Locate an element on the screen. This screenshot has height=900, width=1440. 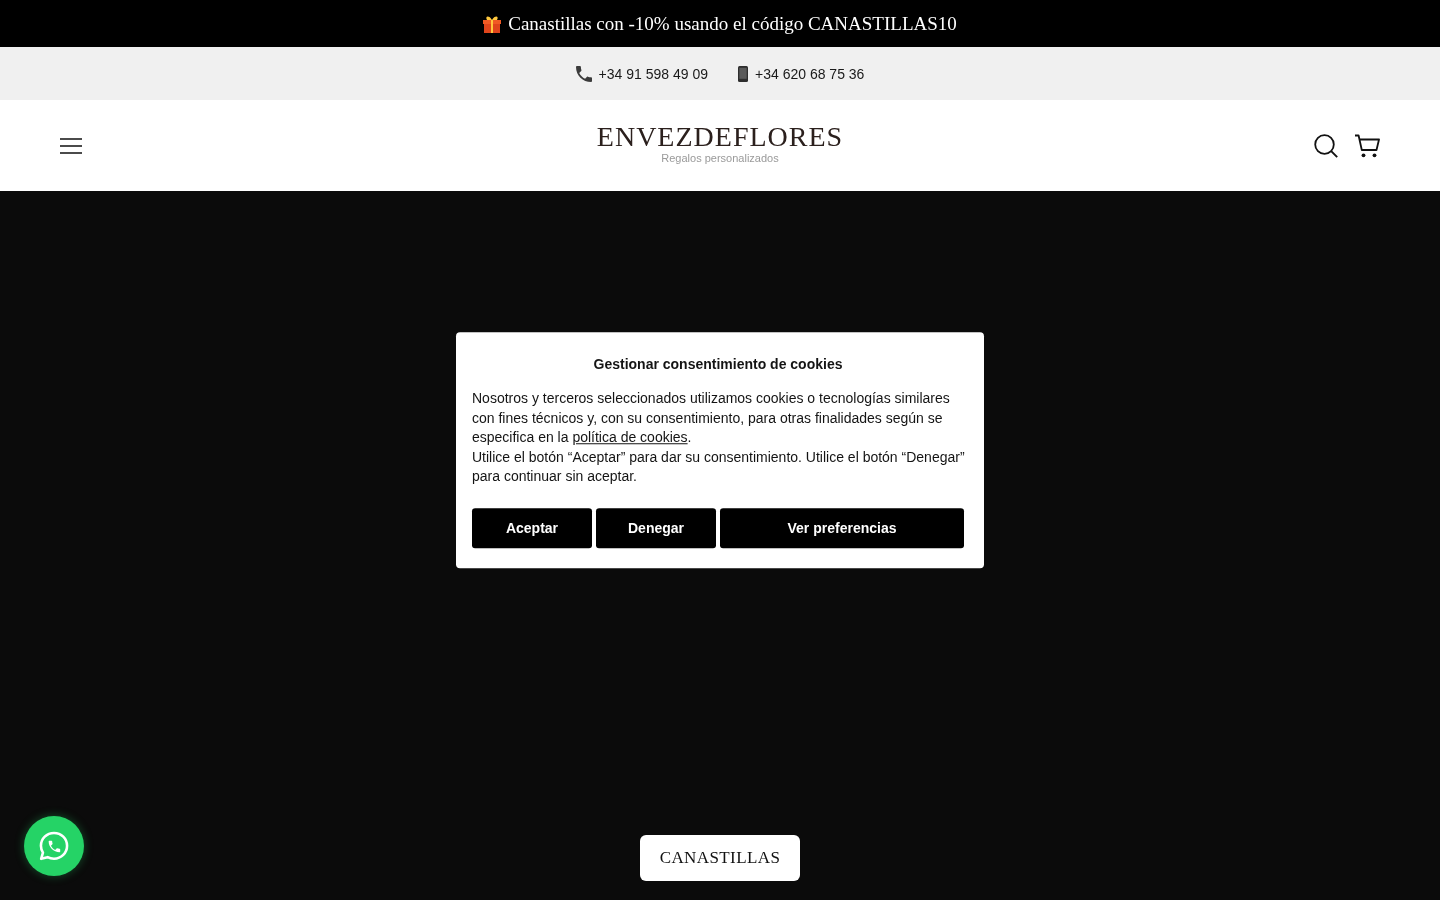
phone-bubble-icon is located at coordinates (54, 846).